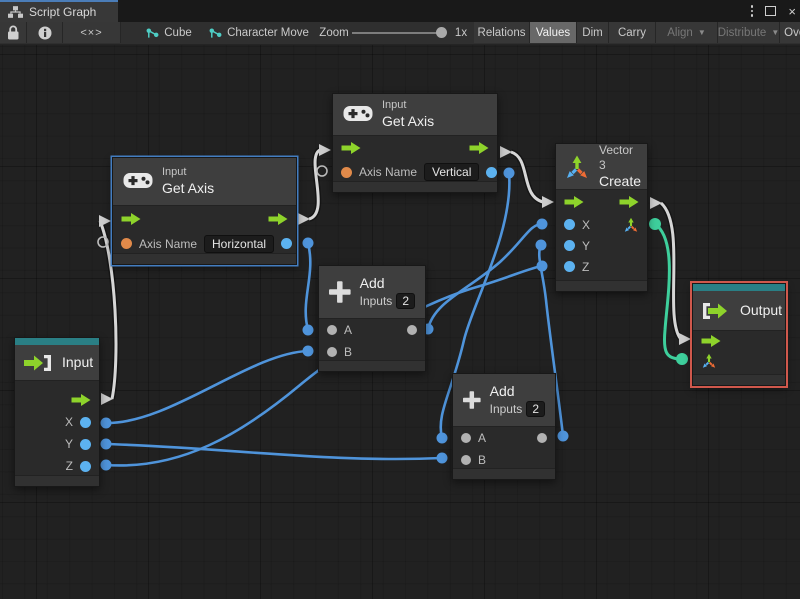 The width and height of the screenshot is (800, 599). What do you see at coordinates (37, 362) in the screenshot?
I see `input-event-icon` at bounding box center [37, 362].